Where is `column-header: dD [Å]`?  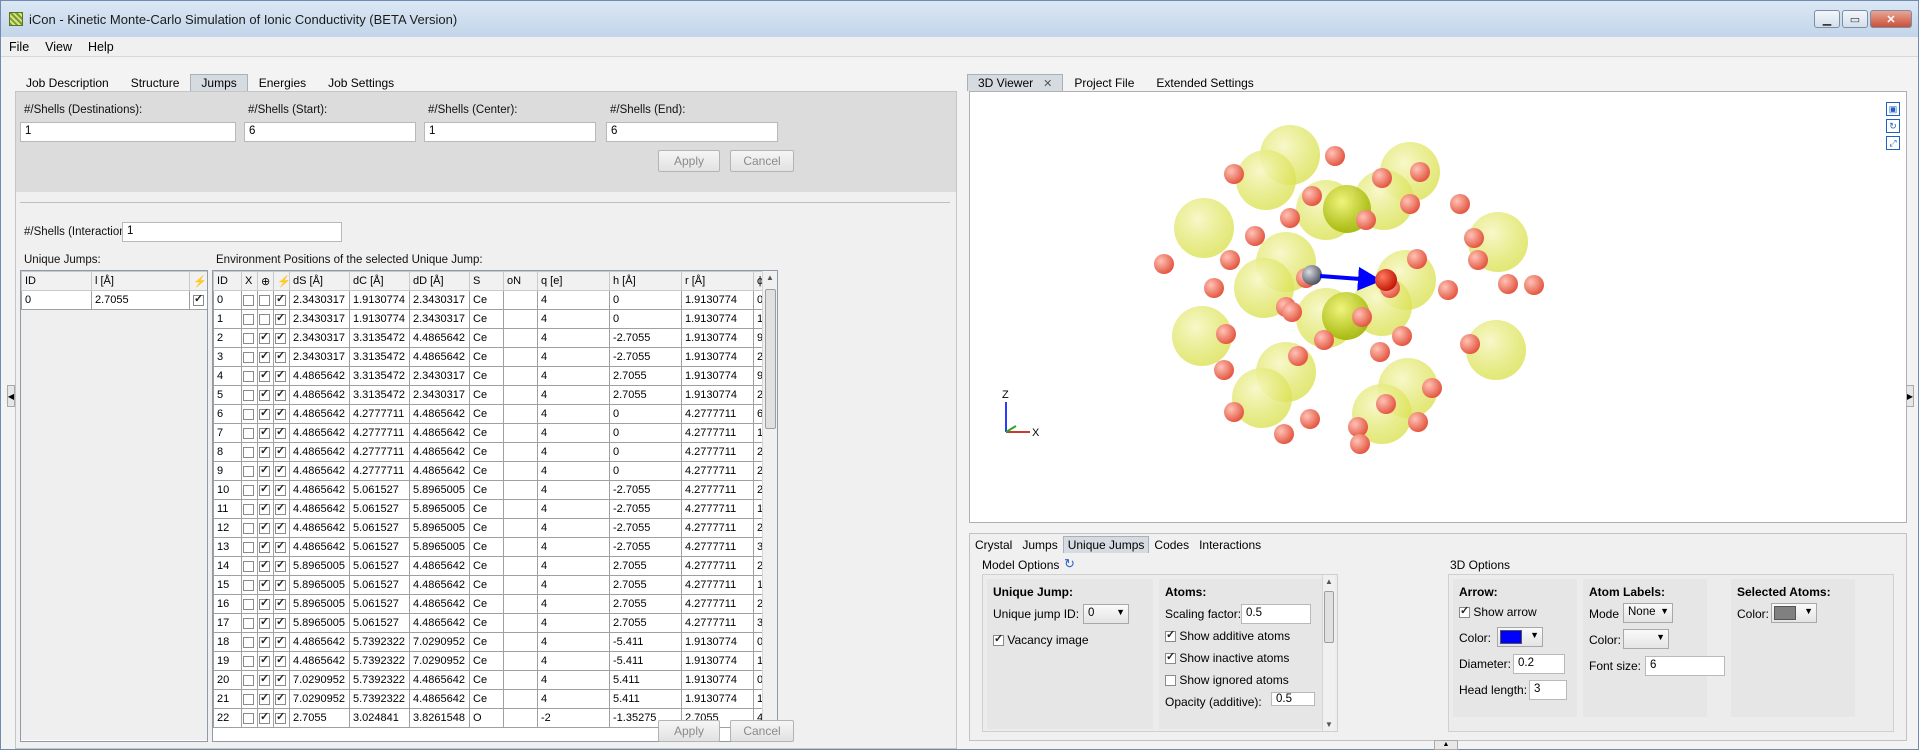
column-header: dD [Å] is located at coordinates (439, 281).